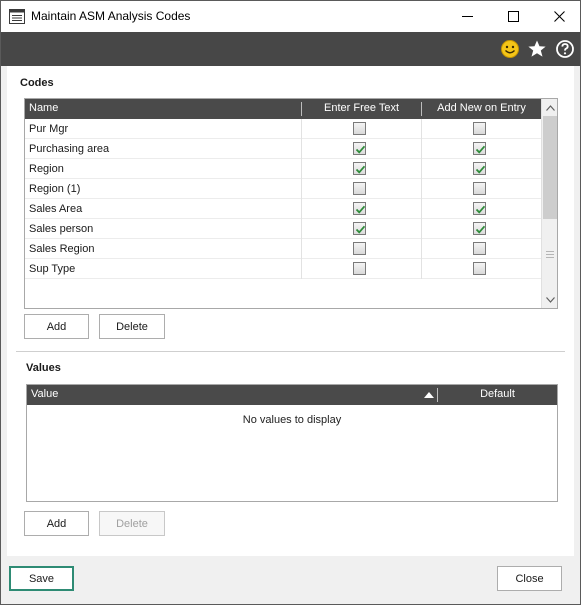 This screenshot has width=581, height=605. What do you see at coordinates (529, 578) in the screenshot?
I see `close-button: Close` at bounding box center [529, 578].